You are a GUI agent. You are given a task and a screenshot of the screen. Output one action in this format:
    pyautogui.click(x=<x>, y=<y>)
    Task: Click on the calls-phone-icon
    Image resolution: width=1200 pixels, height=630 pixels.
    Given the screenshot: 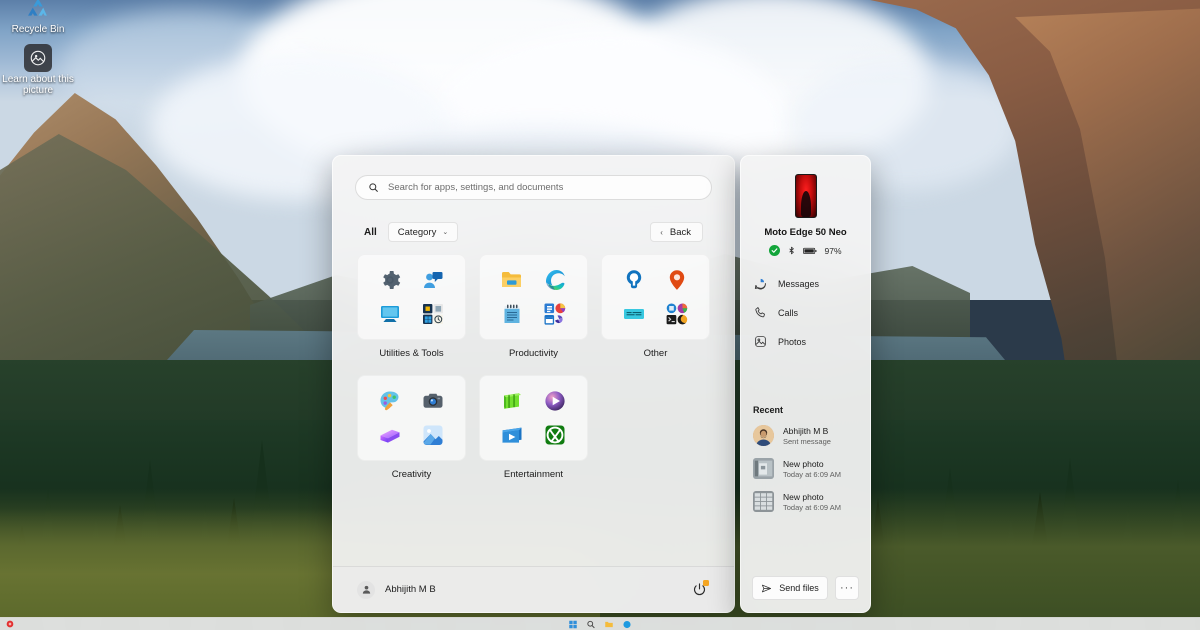 What is the action you would take?
    pyautogui.click(x=760, y=312)
    